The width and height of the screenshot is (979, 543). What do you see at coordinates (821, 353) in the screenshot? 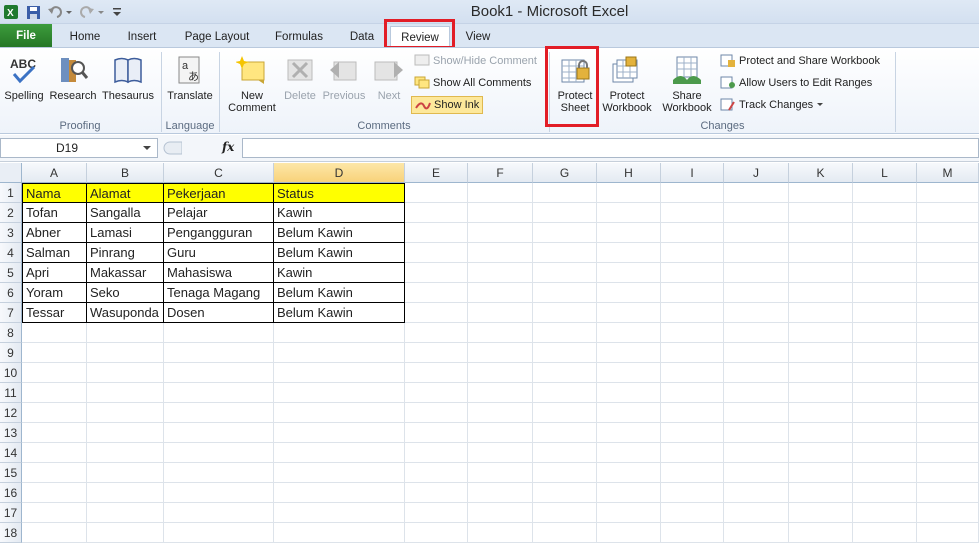
I see `cell-k9` at bounding box center [821, 353].